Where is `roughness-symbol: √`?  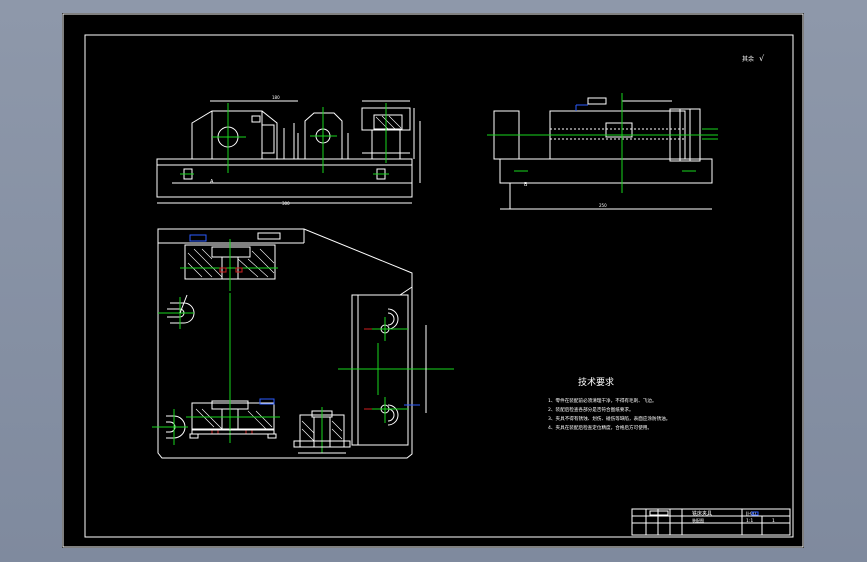
roughness-symbol: √ is located at coordinates (762, 58).